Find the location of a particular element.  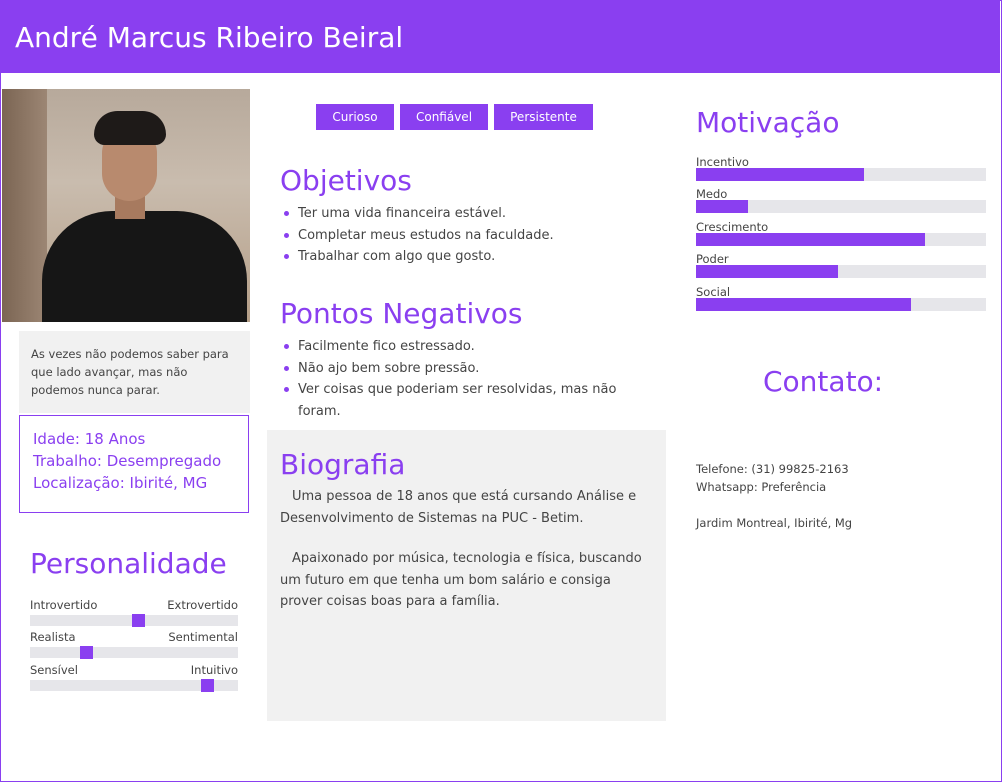

photo-shirt is located at coordinates (144, 266).